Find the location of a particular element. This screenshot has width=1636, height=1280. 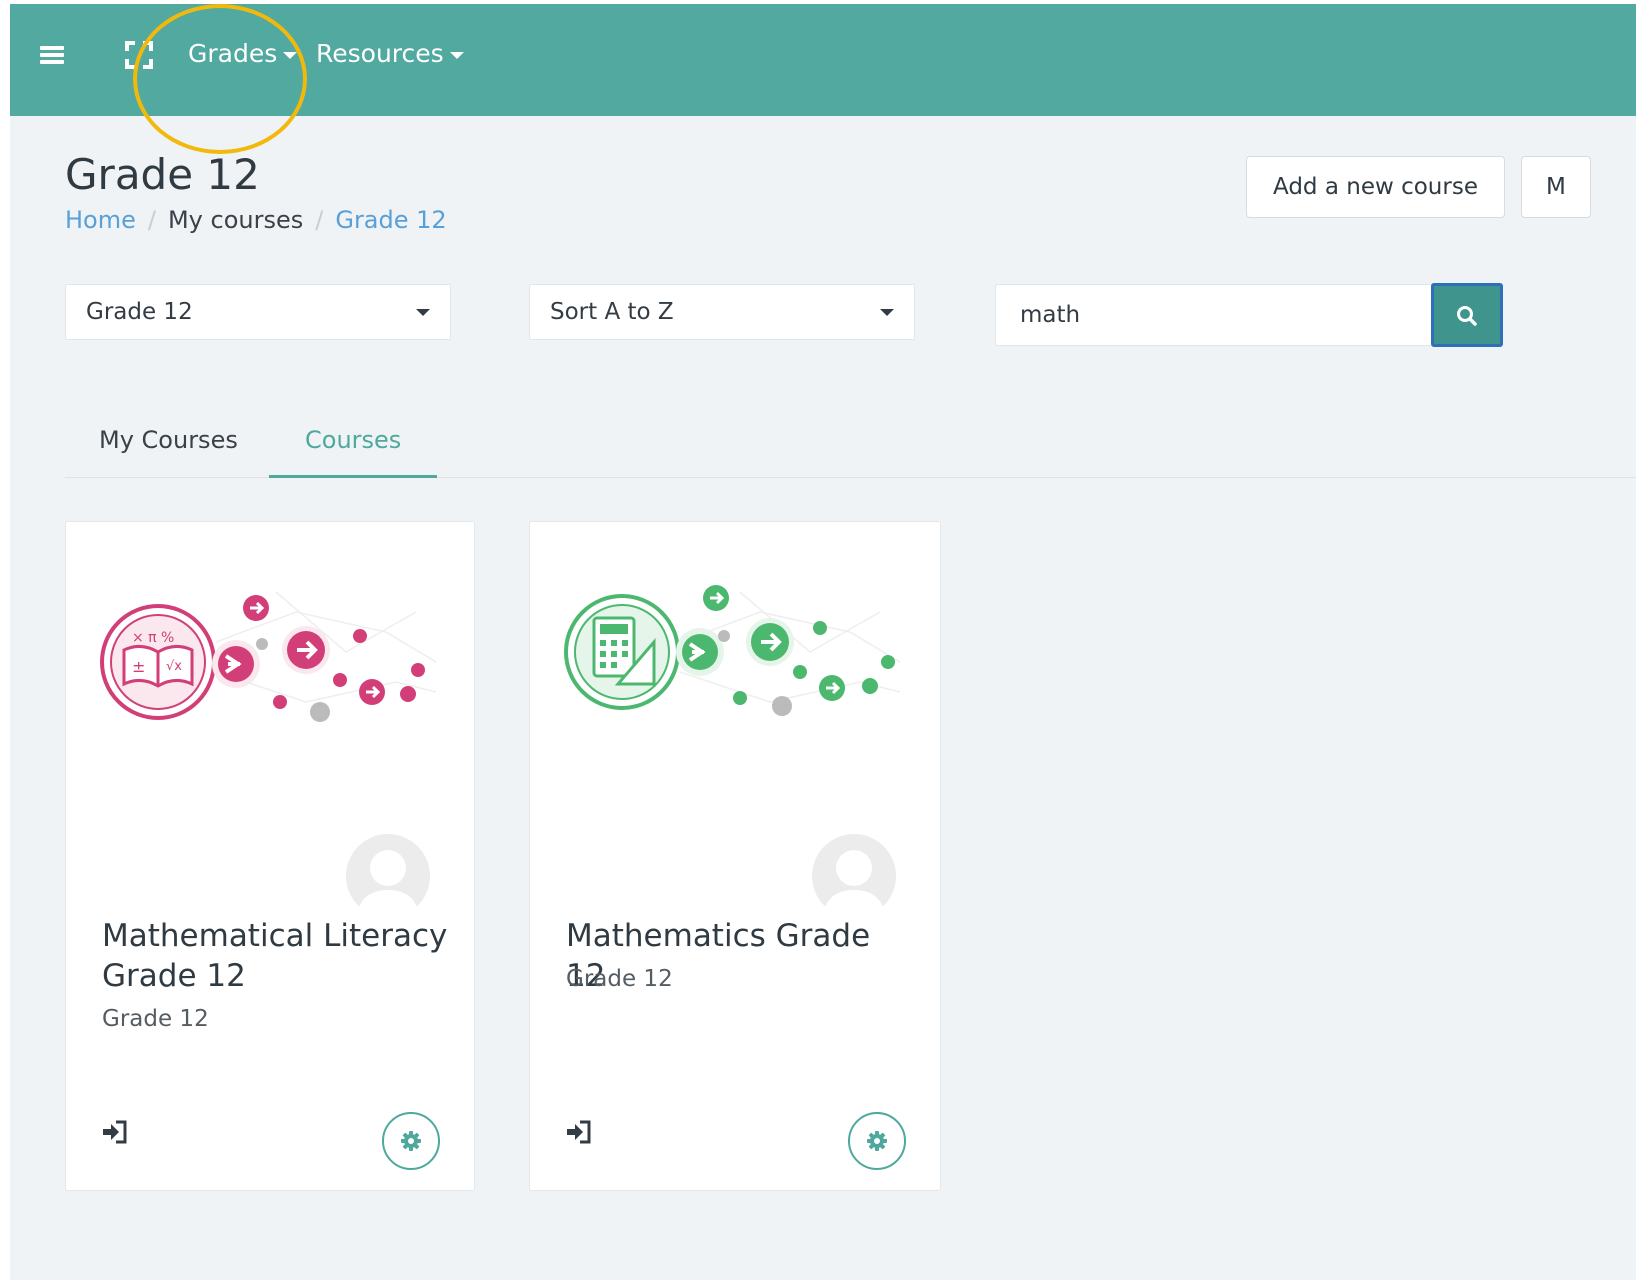

sort-select: Sort A to Z is located at coordinates (722, 312).